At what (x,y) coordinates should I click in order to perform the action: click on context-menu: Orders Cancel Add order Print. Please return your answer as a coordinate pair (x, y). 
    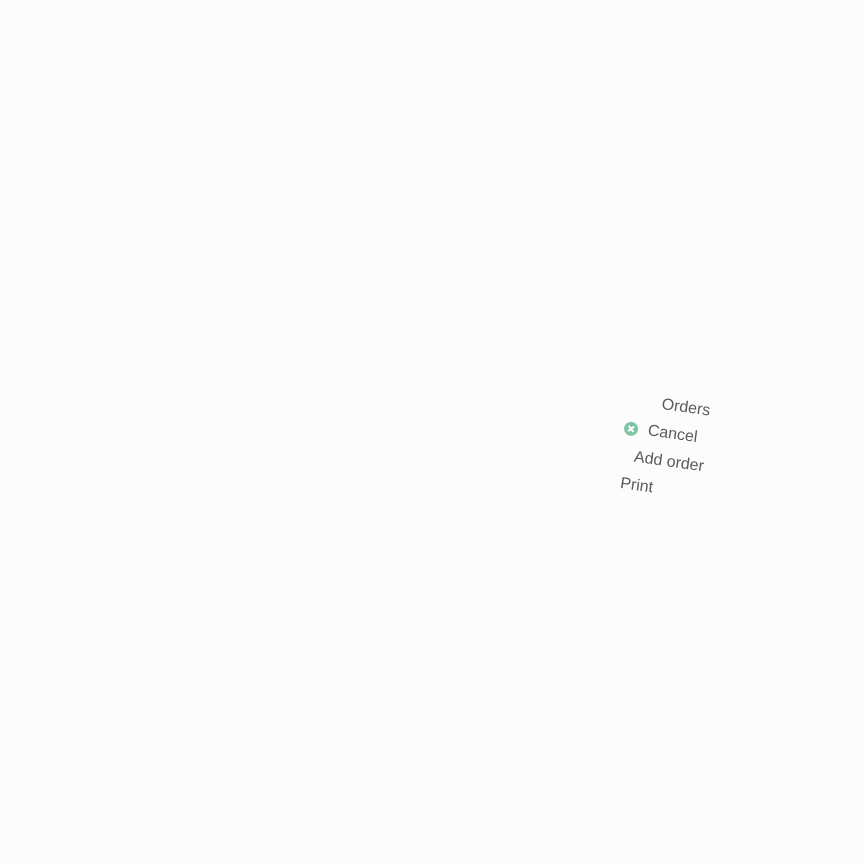
    Looking at the image, I should click on (671, 448).